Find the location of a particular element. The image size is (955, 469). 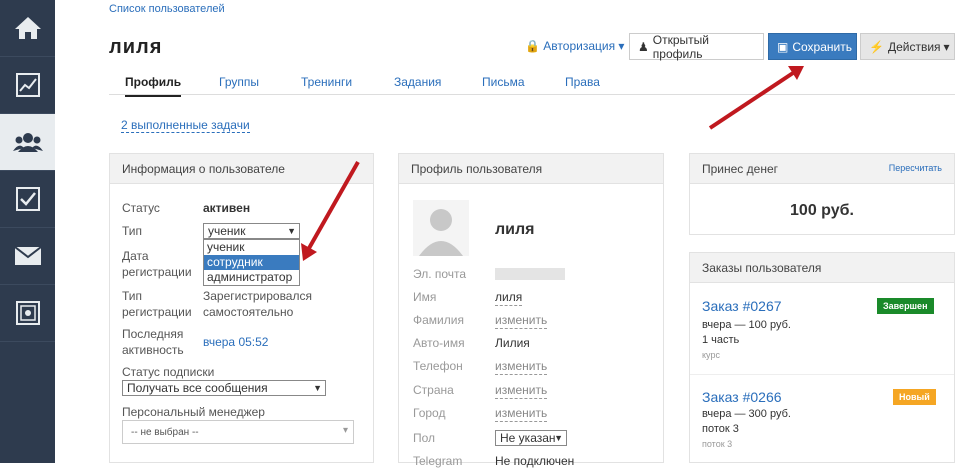

sidebar is located at coordinates (27, 231).